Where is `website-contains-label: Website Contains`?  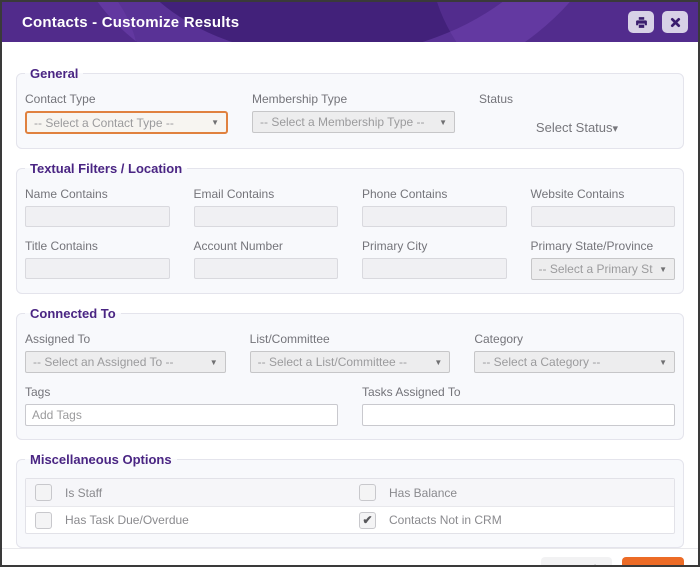
website-contains-label: Website Contains is located at coordinates (577, 194).